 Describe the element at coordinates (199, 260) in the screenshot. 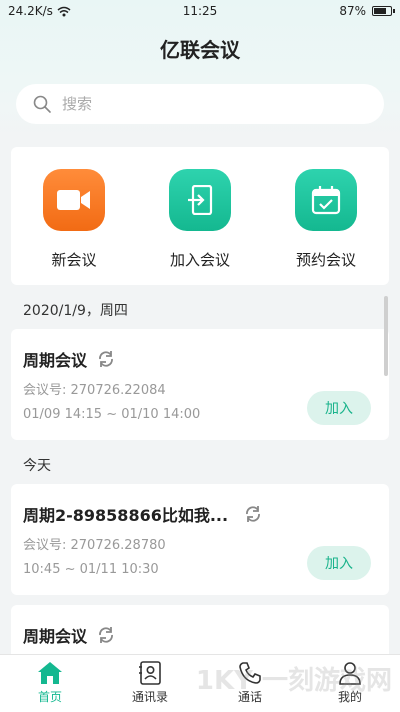

I see `join-meeting-label: 加入会议` at that location.